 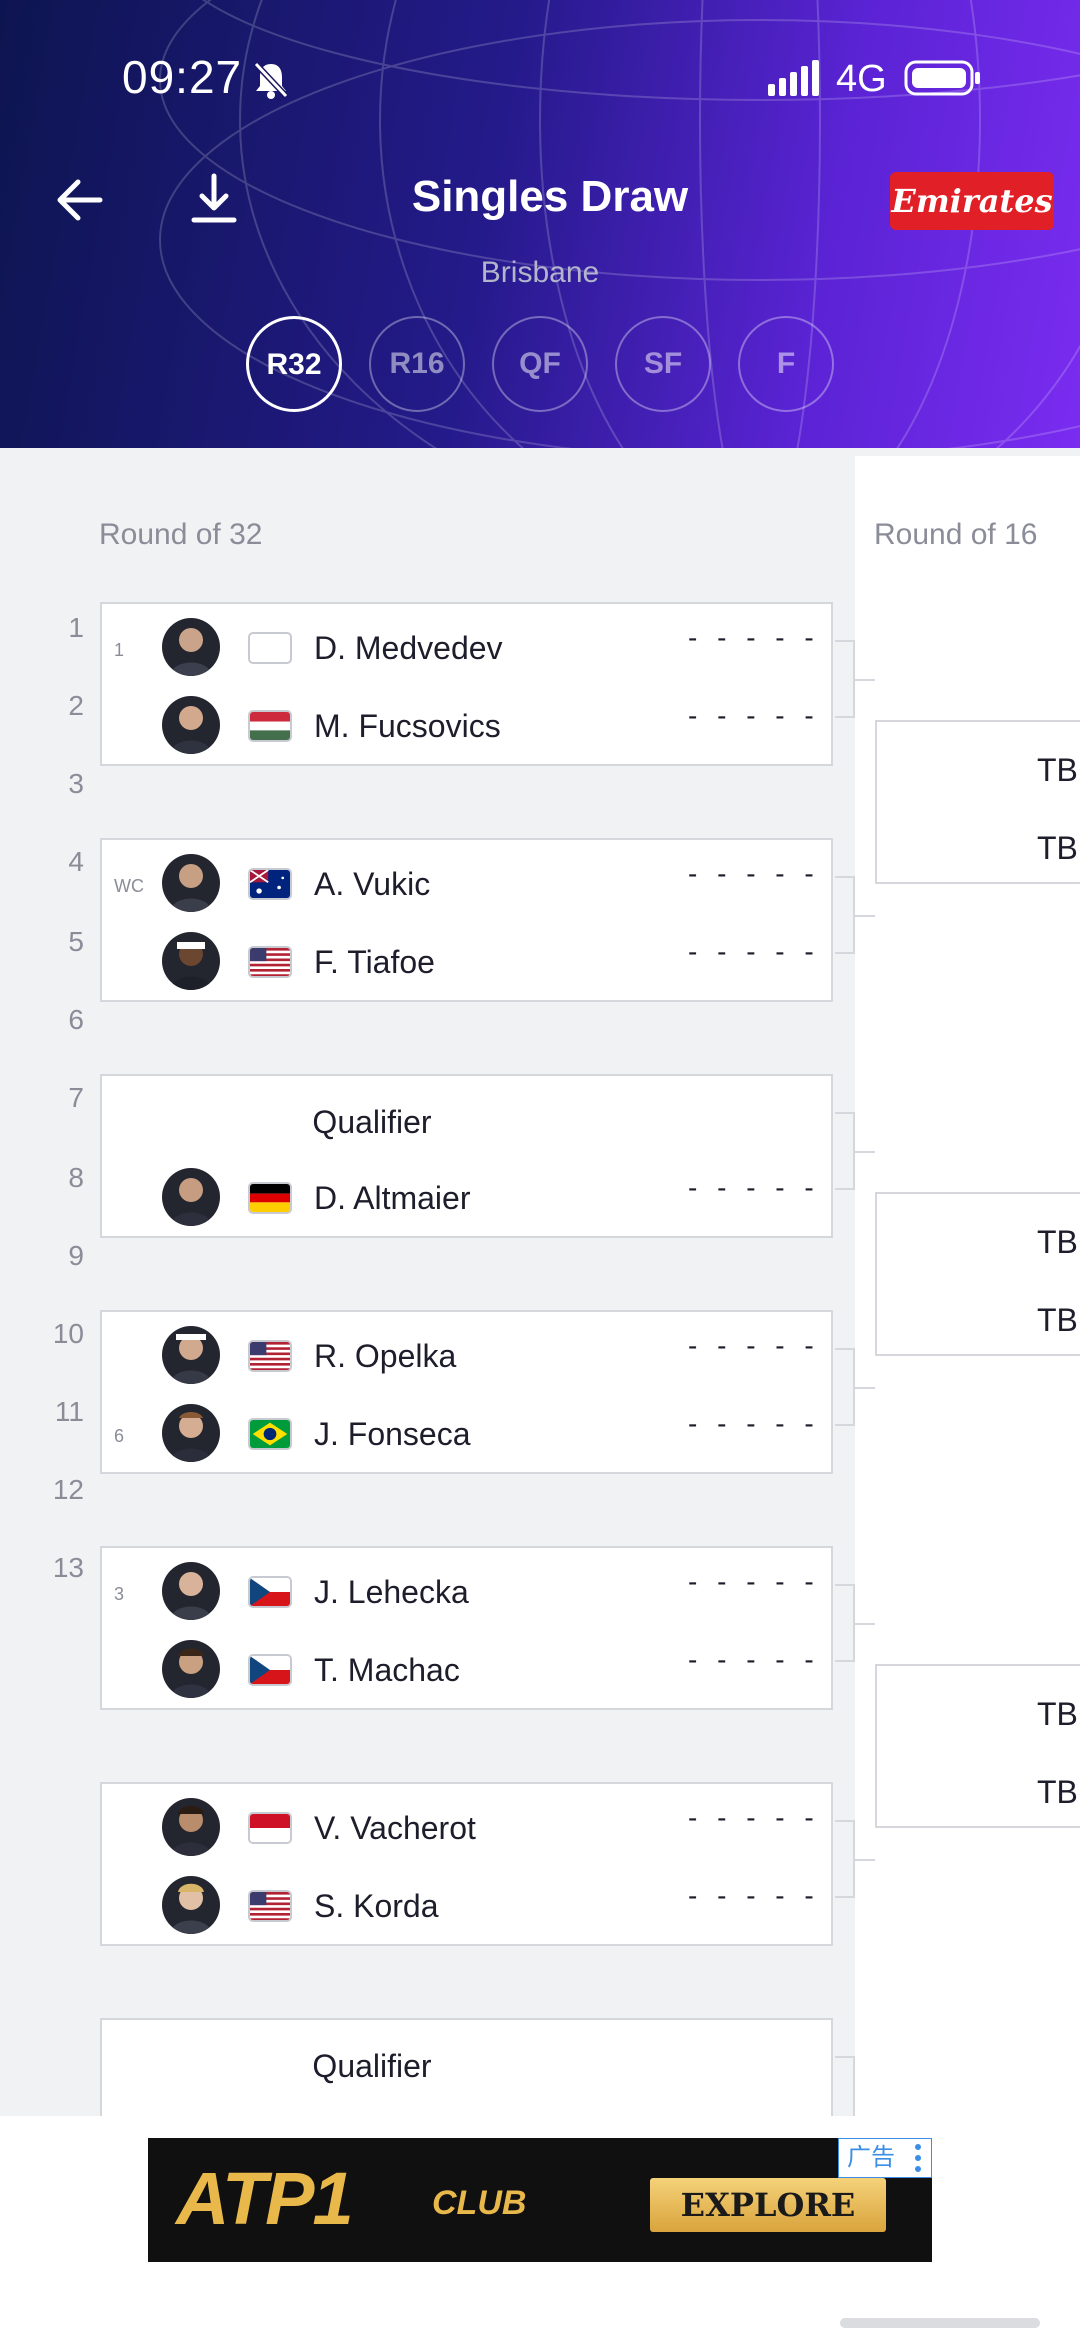 I want to click on player-row: V. Vacherot - - - - -, so click(x=466, y=1827).